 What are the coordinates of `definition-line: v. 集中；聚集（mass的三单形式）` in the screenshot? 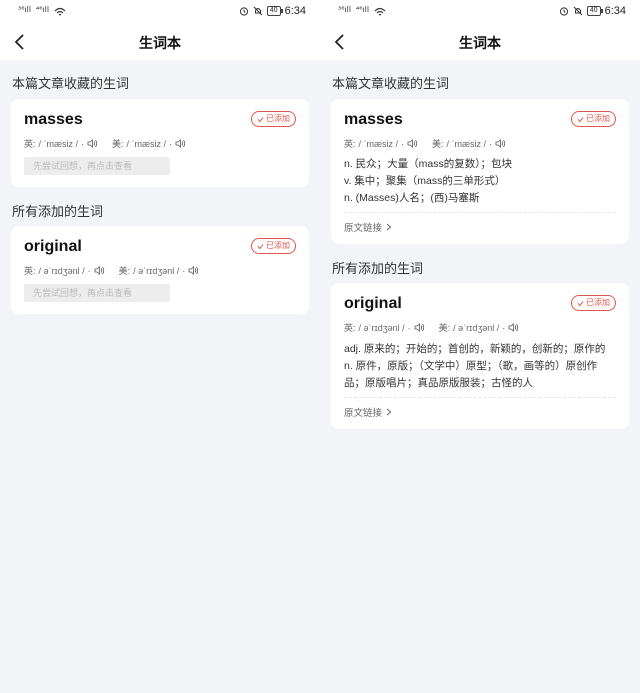 It's located at (425, 181).